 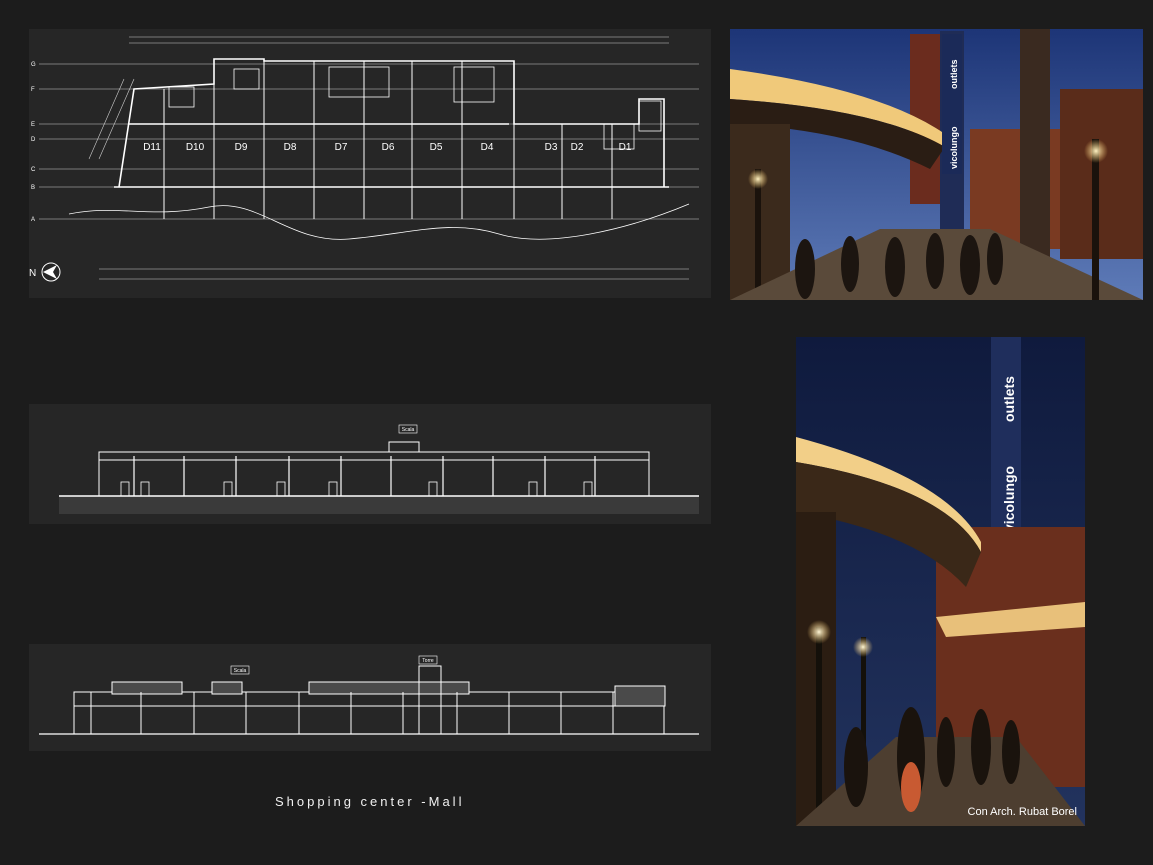 I want to click on grid-row-label: C, so click(x=33, y=170).